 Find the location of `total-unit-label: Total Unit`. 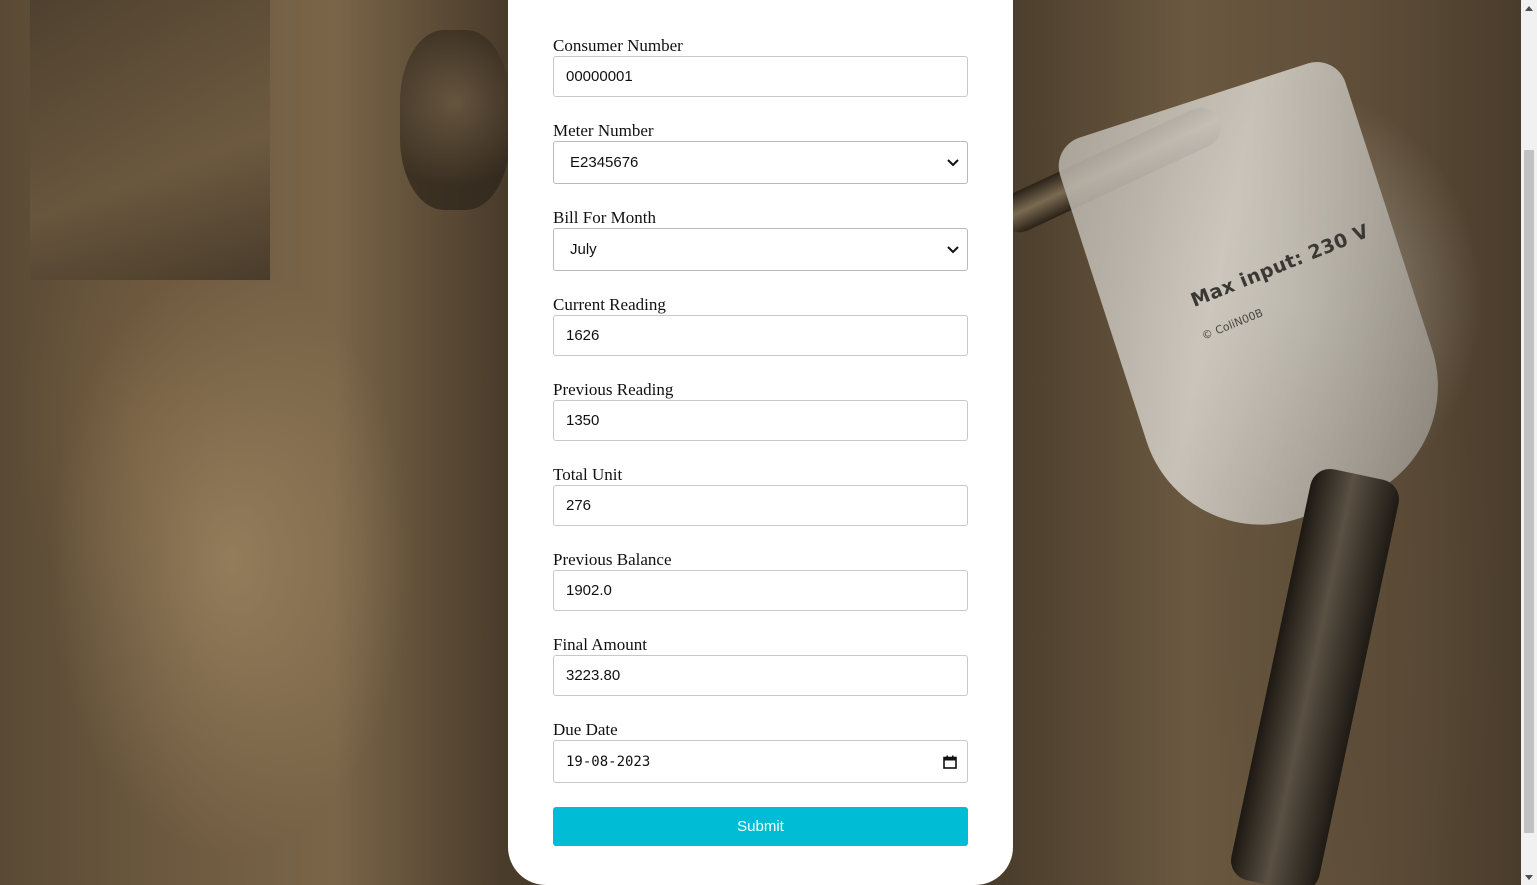

total-unit-label: Total Unit is located at coordinates (588, 474).